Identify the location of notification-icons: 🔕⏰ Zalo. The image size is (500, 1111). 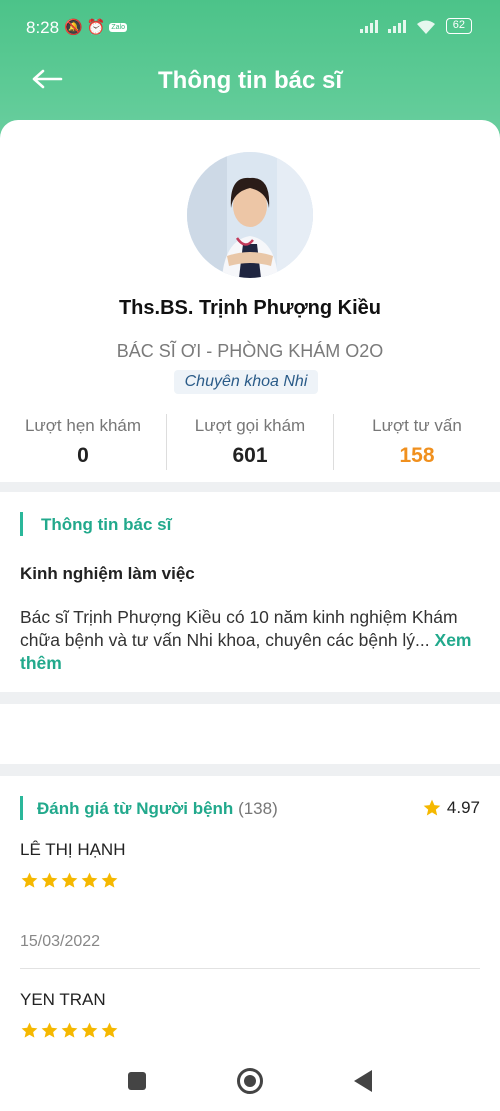
(95, 27).